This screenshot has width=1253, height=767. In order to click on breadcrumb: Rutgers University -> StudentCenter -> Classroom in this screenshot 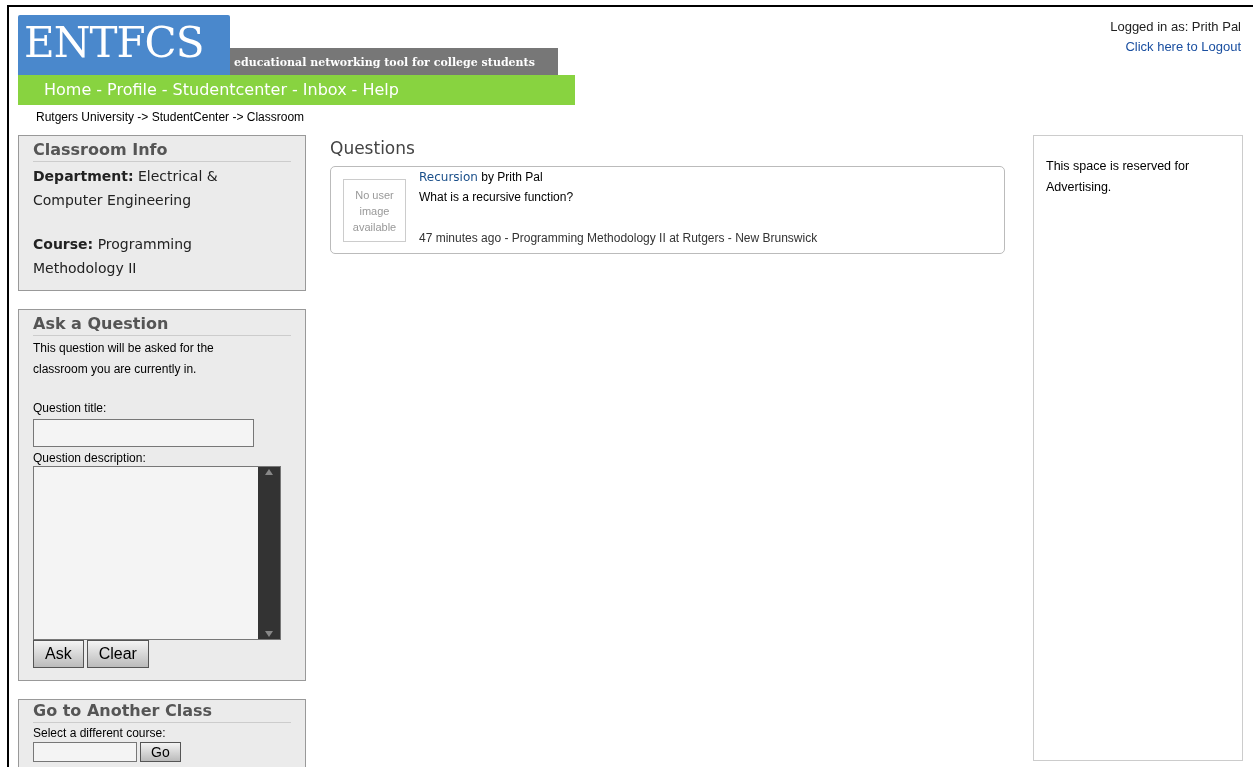, I will do `click(170, 117)`.